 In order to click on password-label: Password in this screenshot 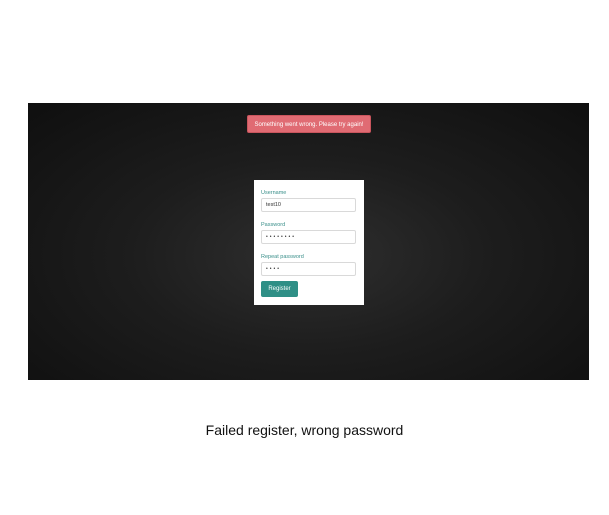, I will do `click(273, 225)`.